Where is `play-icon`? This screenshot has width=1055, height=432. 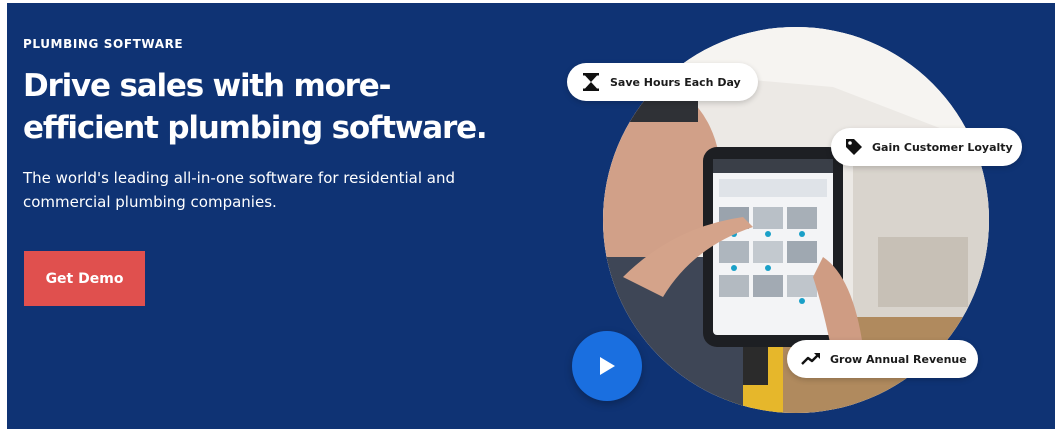
play-icon is located at coordinates (607, 366).